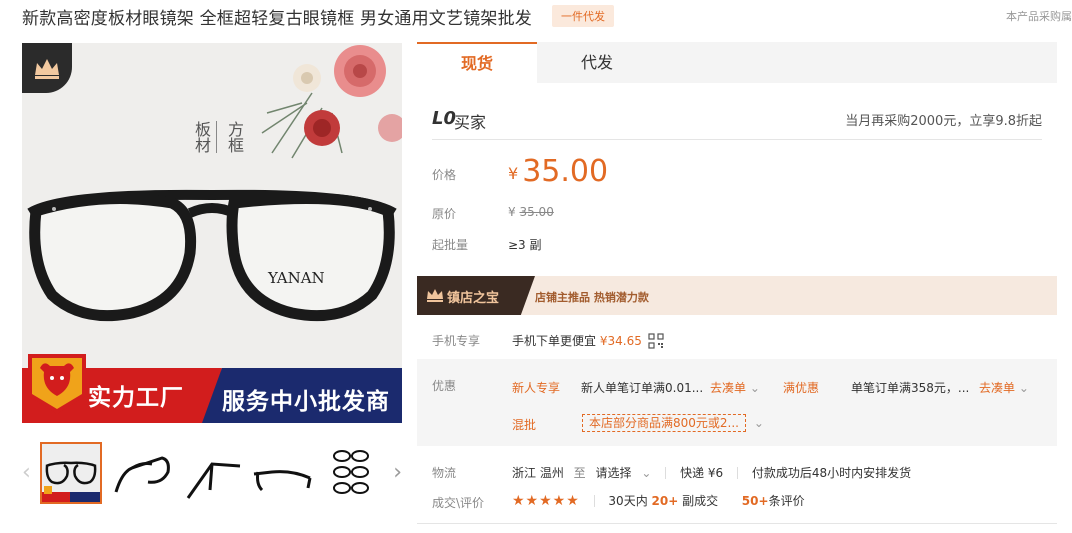 The image size is (1072, 533). Describe the element at coordinates (831, 473) in the screenshot. I see `shipping-note: 付款成功后48小时内安排发货` at that location.